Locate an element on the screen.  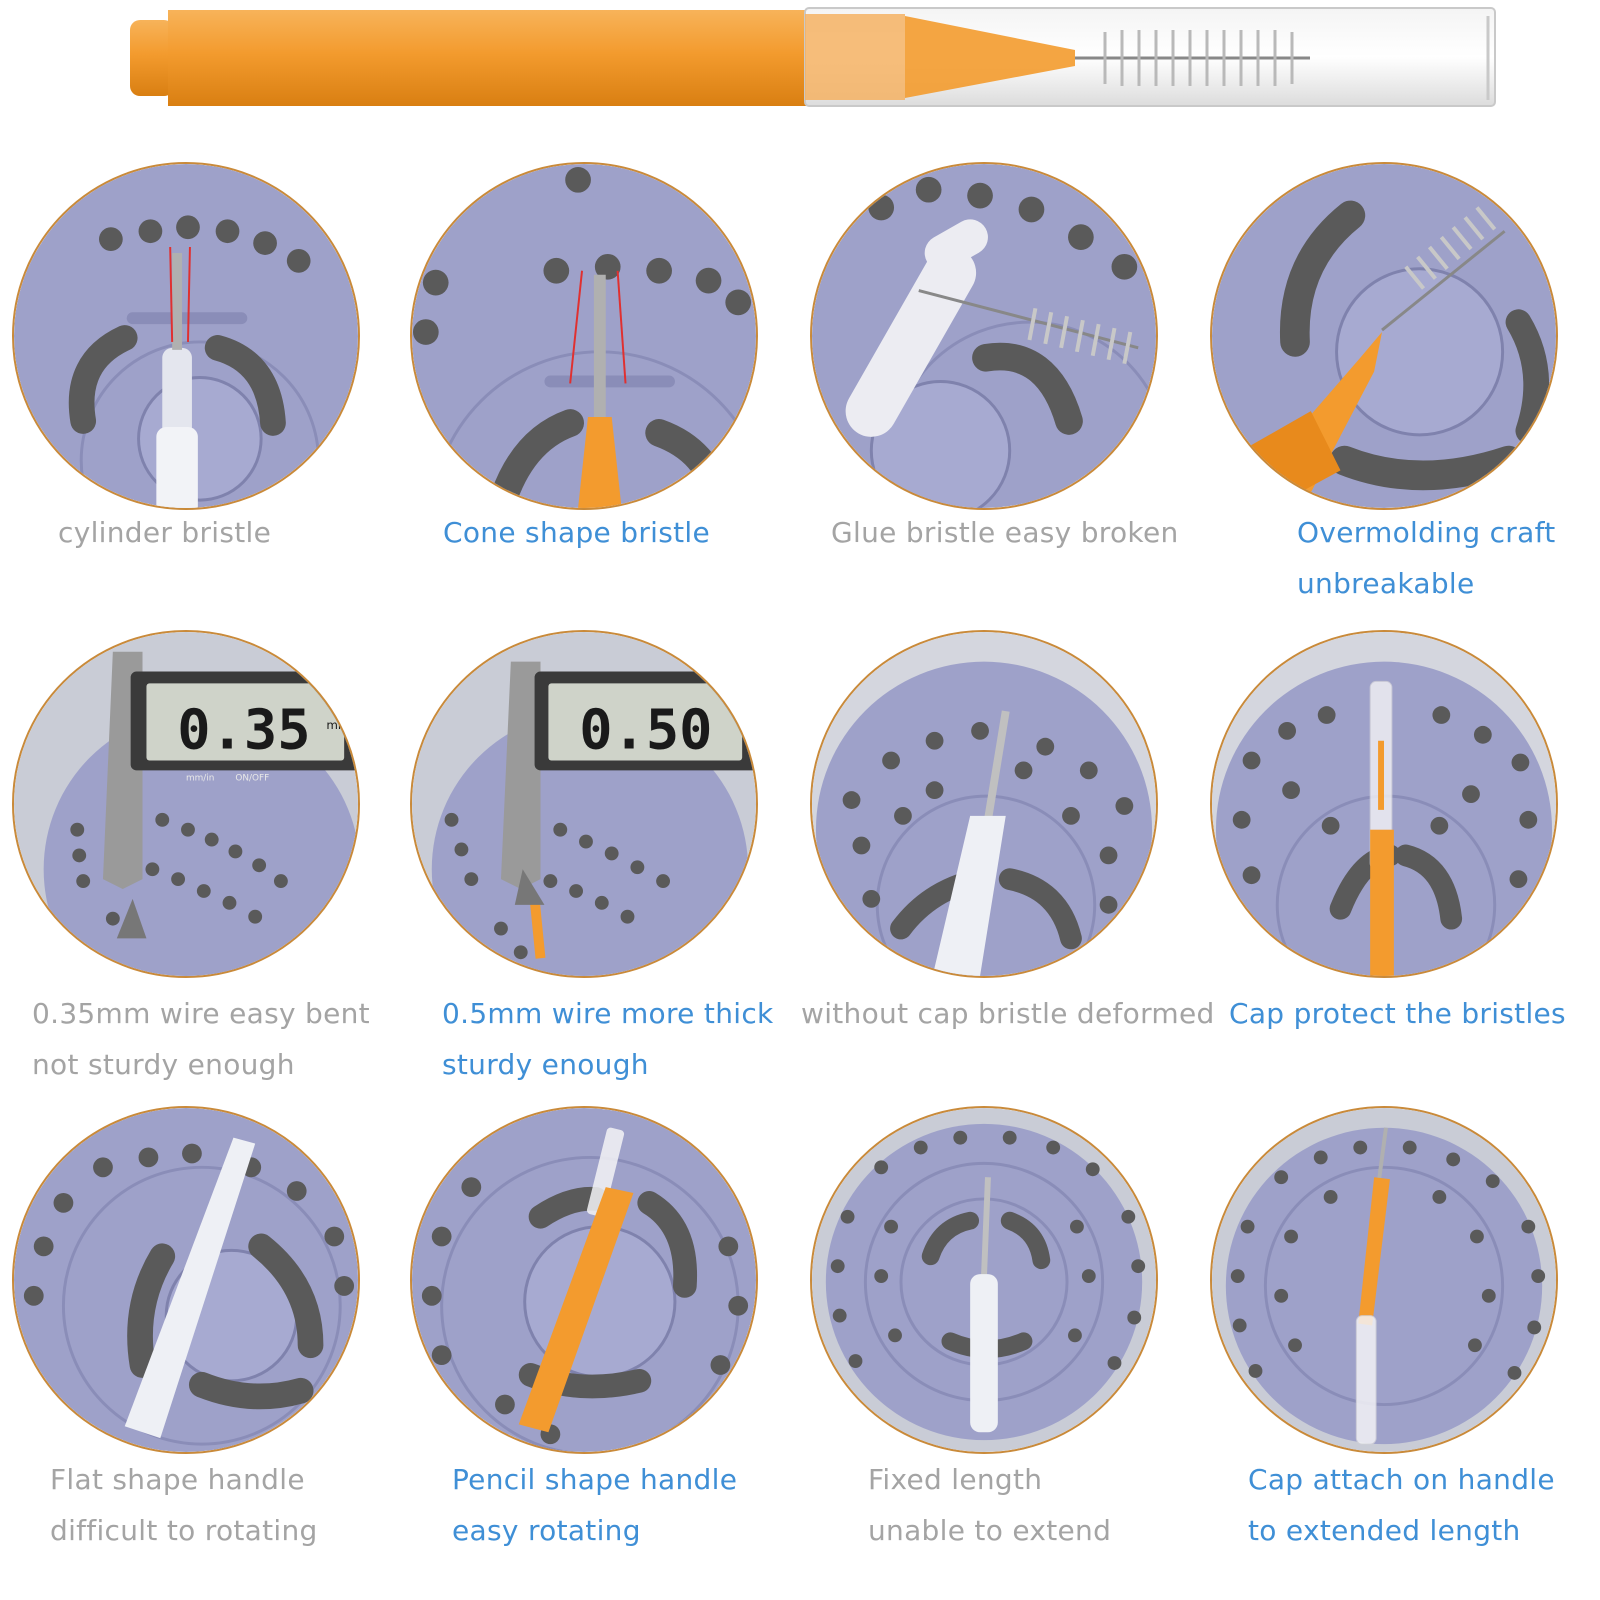
caption-line: 0.35mm wire easy bent is located at coordinates (201, 1013).